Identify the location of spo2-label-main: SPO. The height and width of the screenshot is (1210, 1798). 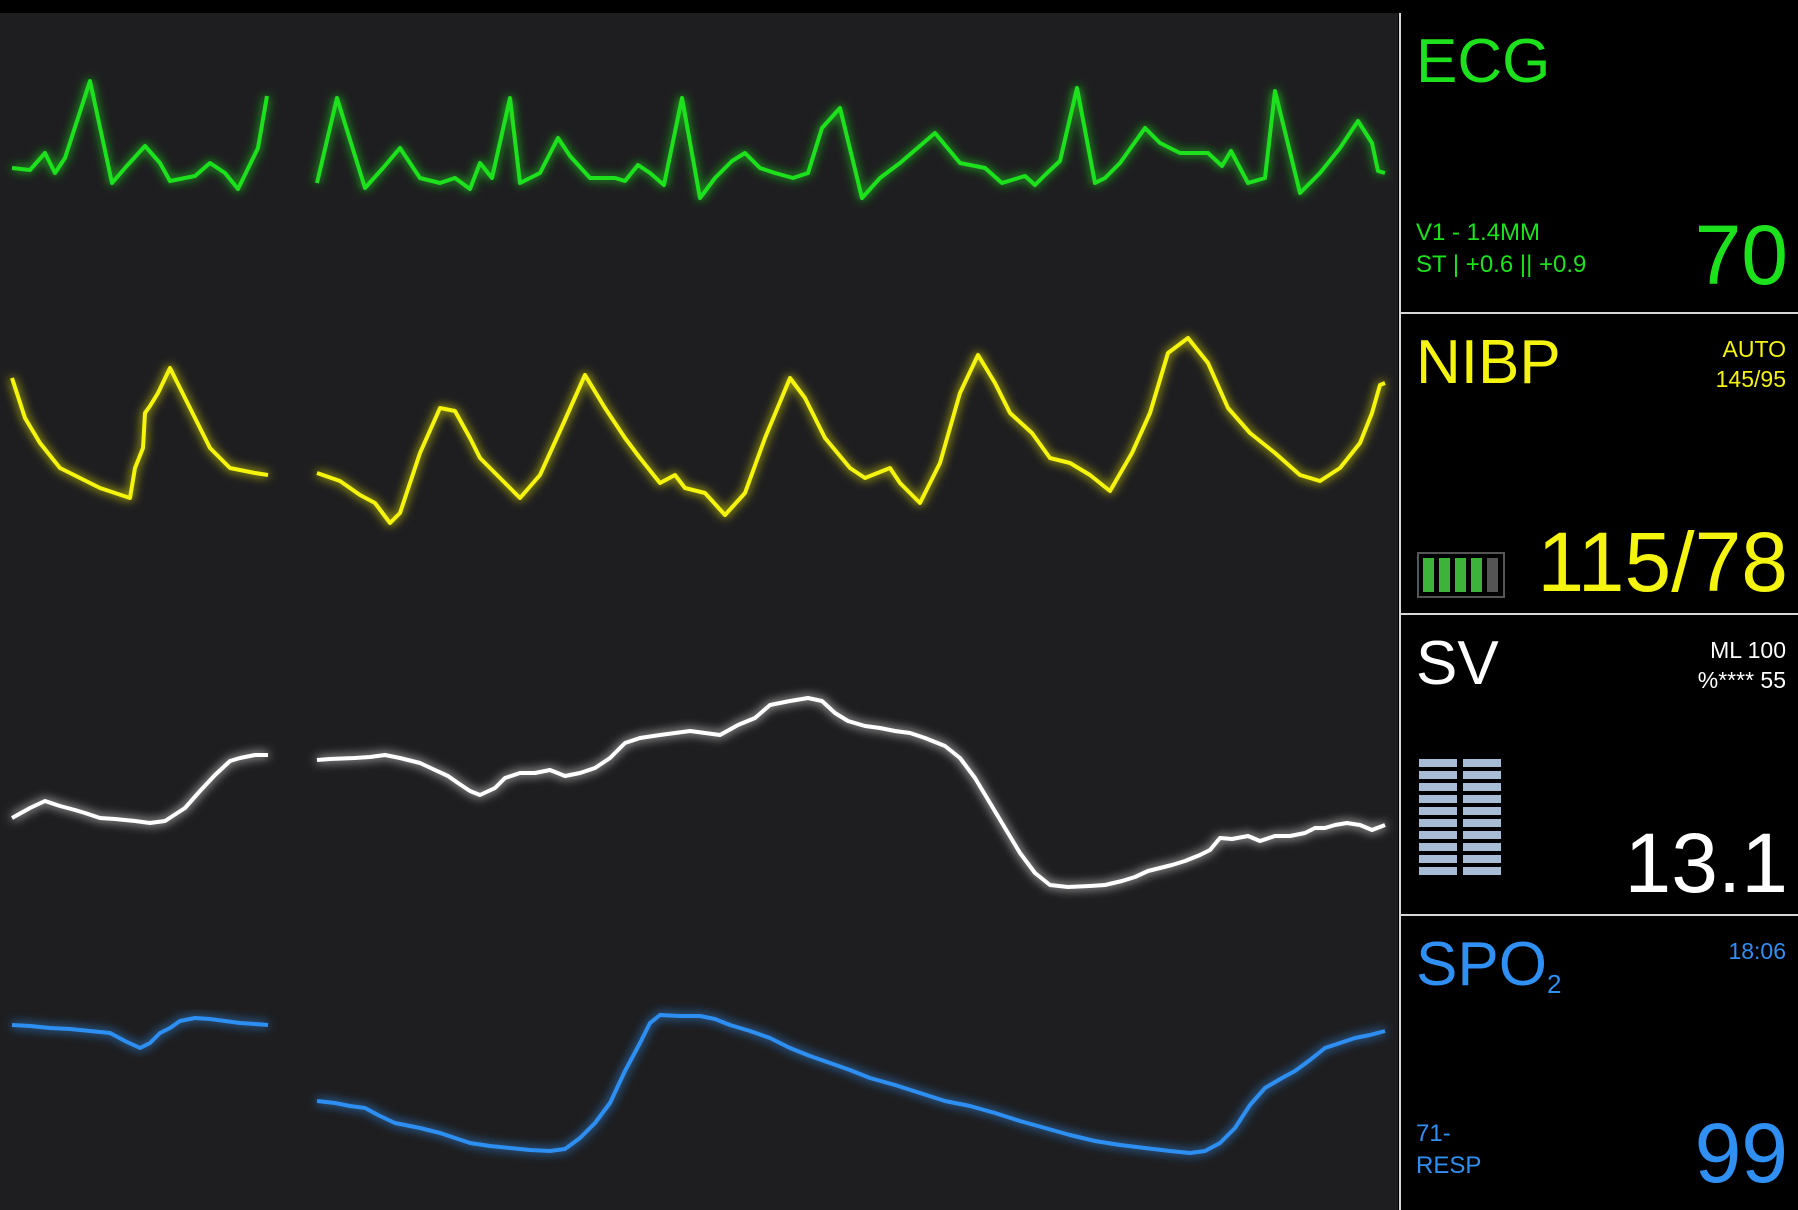
(1481, 964).